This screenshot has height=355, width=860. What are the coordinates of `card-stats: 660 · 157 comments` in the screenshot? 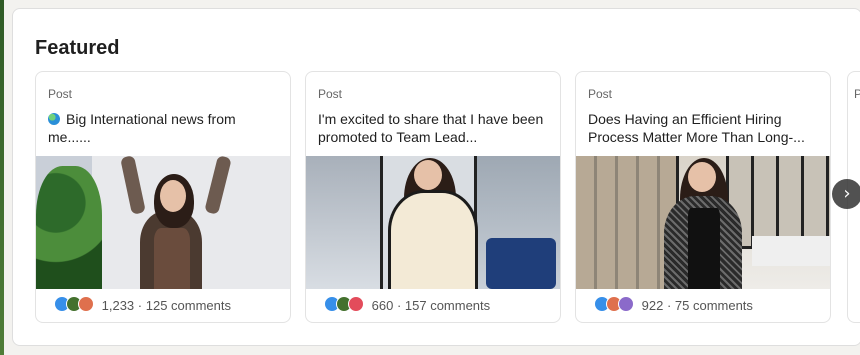 It's located at (407, 304).